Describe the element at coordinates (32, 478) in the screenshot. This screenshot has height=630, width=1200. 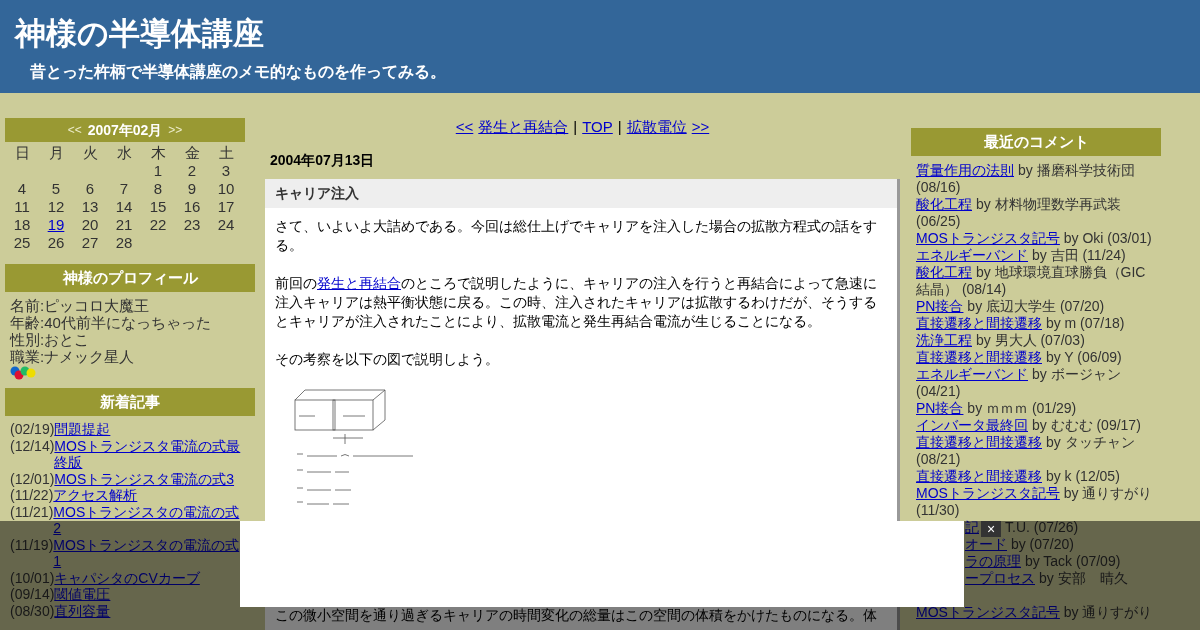
I see `post-date: (12/01)` at that location.